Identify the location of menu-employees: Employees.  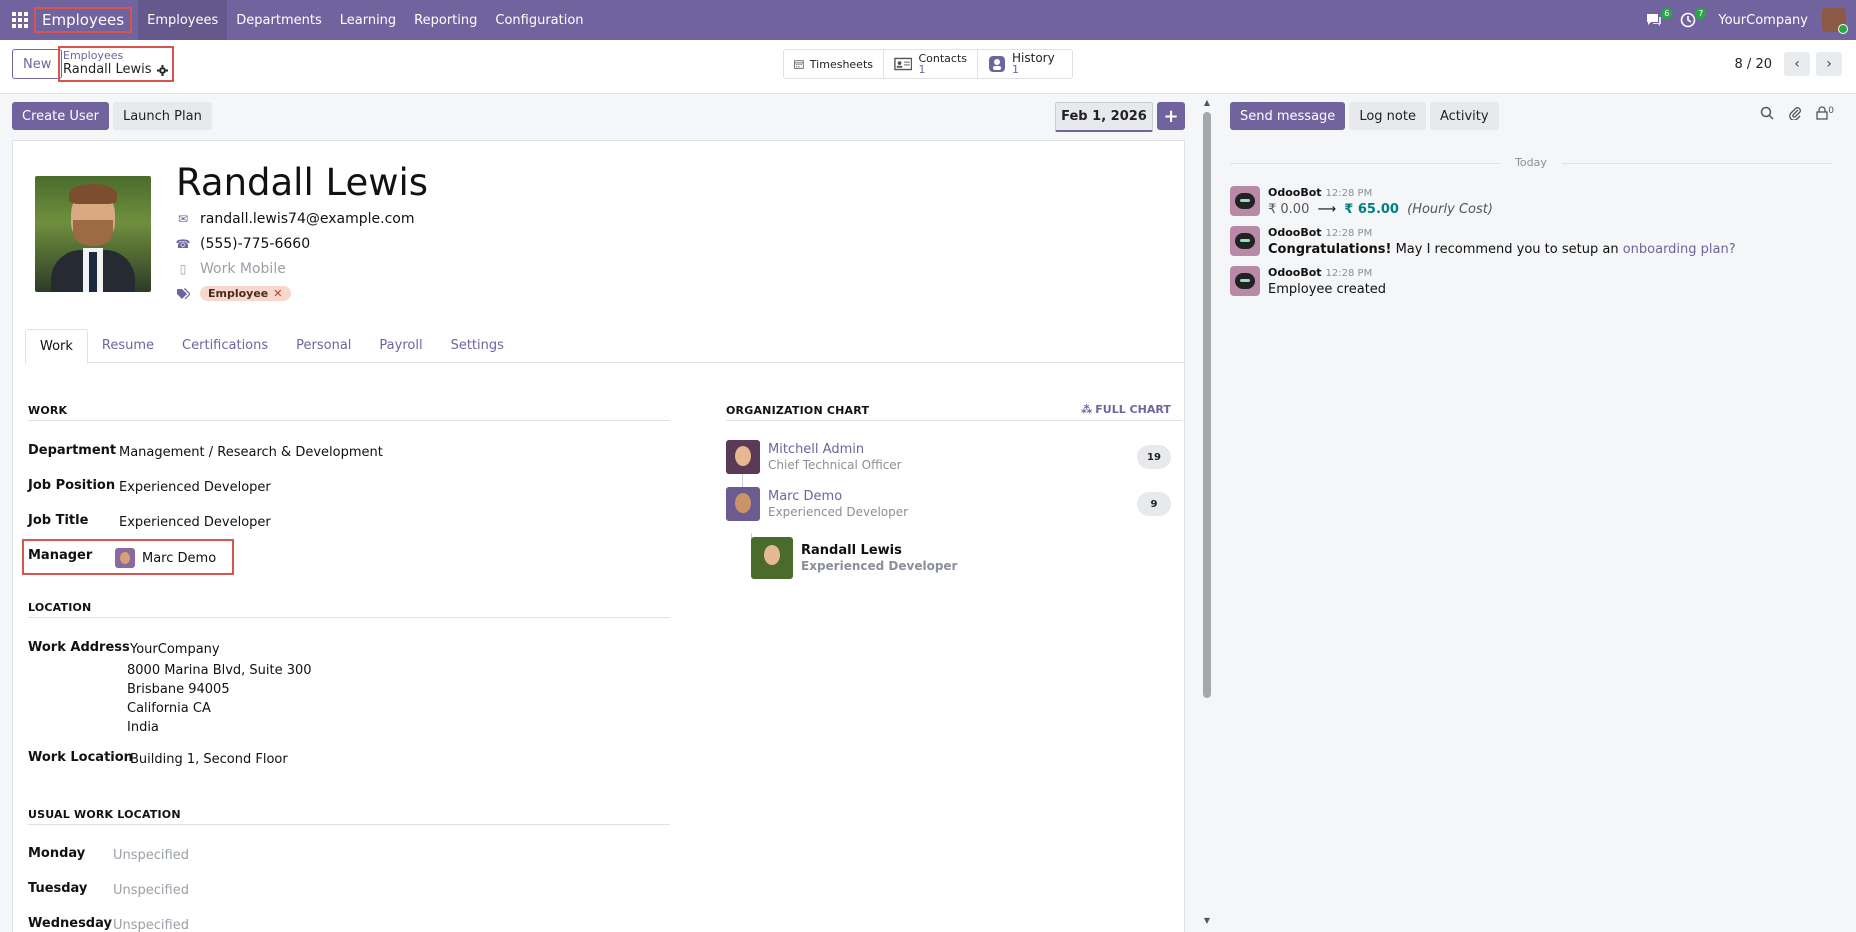
(183, 20).